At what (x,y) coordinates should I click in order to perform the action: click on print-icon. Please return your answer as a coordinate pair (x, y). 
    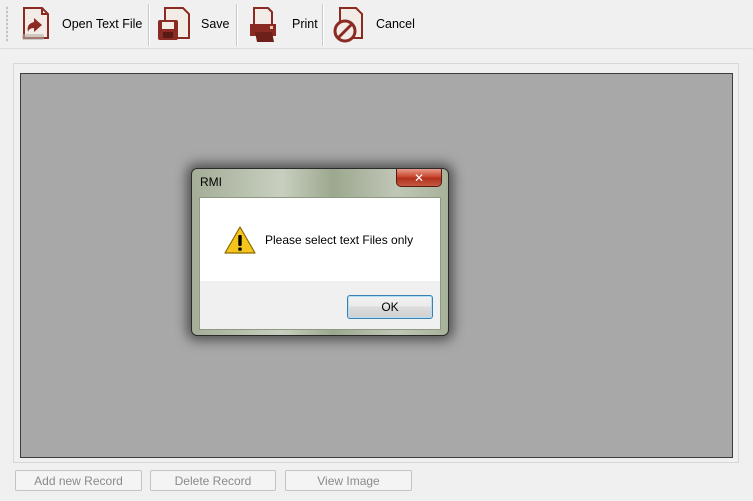
    Looking at the image, I should click on (263, 24).